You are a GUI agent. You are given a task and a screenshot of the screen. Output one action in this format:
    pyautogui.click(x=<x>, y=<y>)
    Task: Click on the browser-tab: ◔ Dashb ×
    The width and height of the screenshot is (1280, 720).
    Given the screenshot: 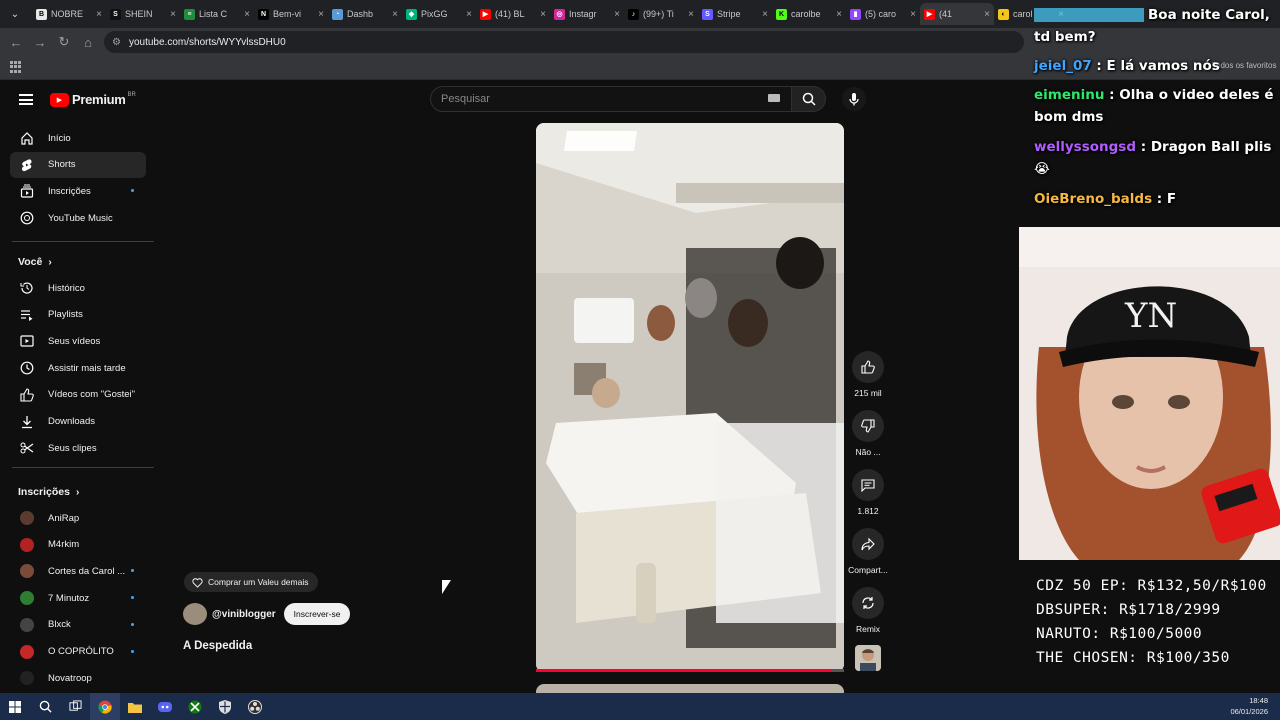 What is the action you would take?
    pyautogui.click(x=365, y=14)
    